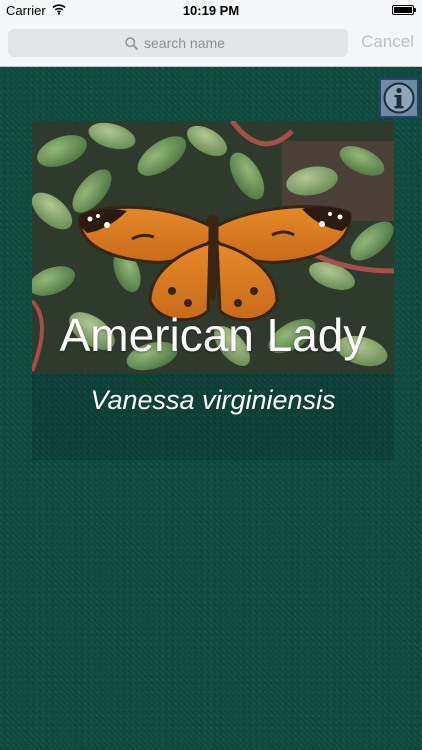 The image size is (422, 750). I want to click on search-field, so click(178, 43).